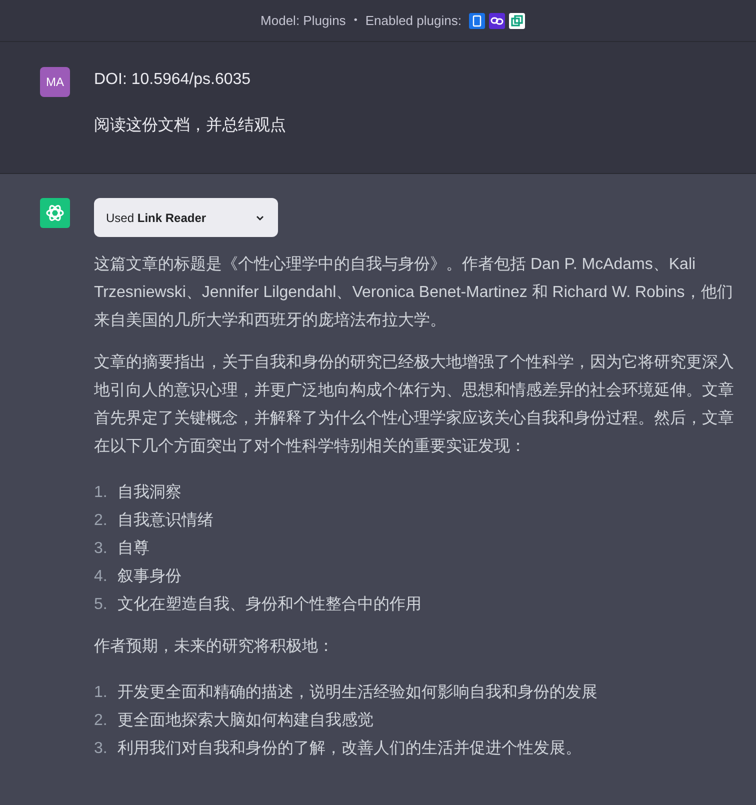 The height and width of the screenshot is (805, 756). I want to click on list-item-text: 文化在塑造自我、身份和个性整合中的作用, so click(269, 604).